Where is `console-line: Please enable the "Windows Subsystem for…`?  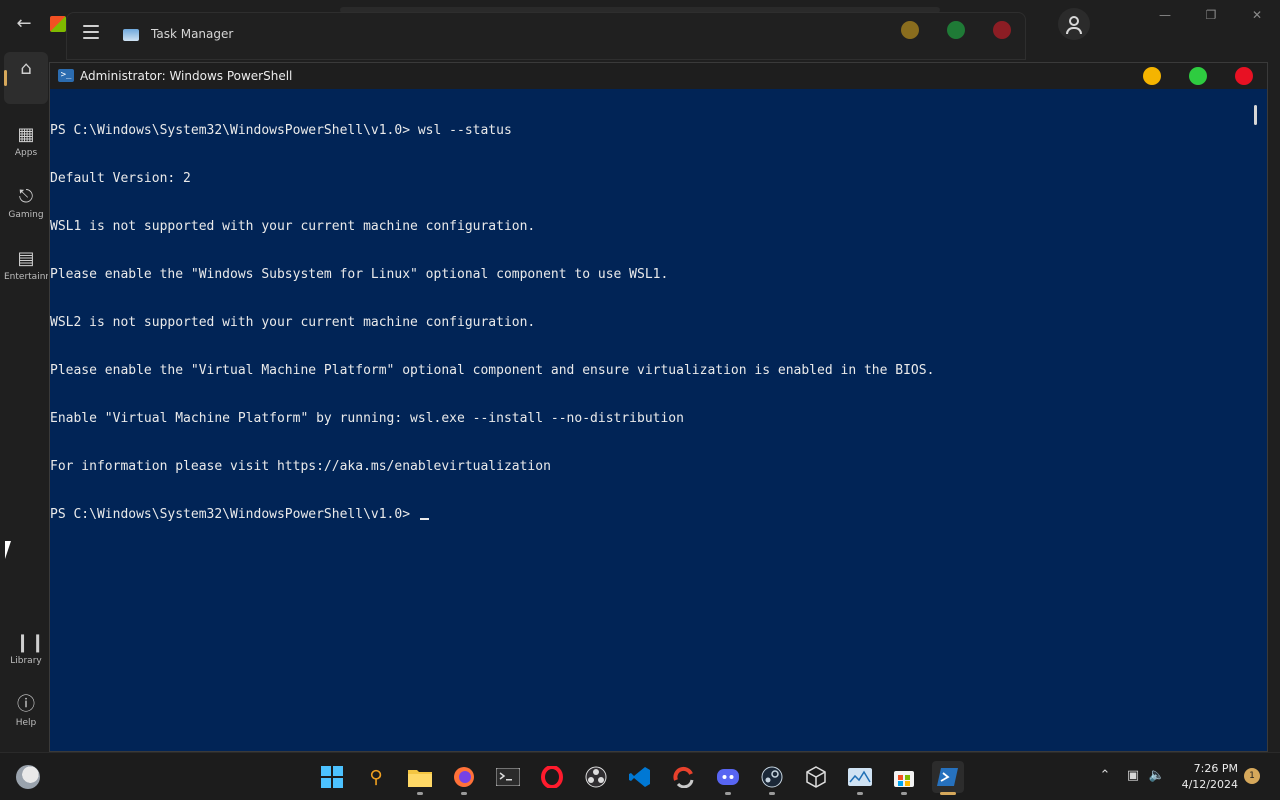
console-line: Please enable the "Windows Subsystem for… is located at coordinates (359, 274).